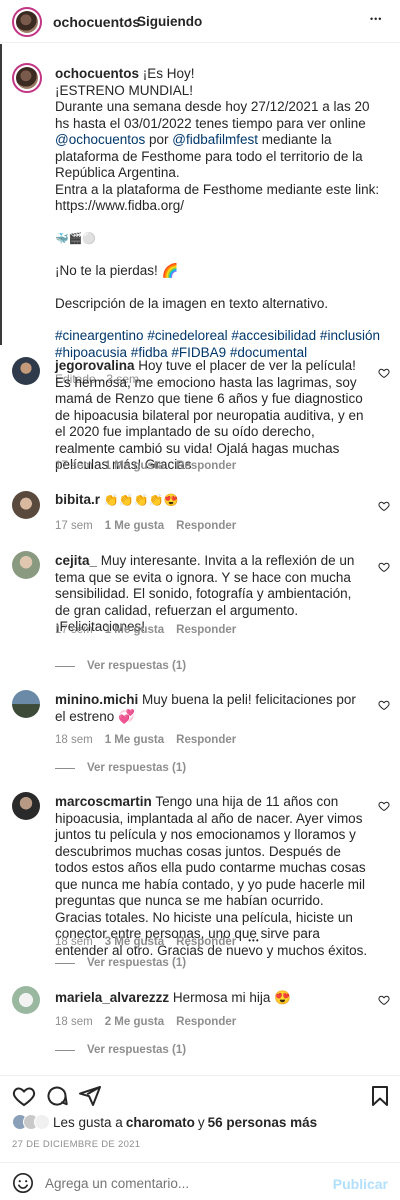  Describe the element at coordinates (253, 942) in the screenshot. I see `comment-more-button: •••` at that location.